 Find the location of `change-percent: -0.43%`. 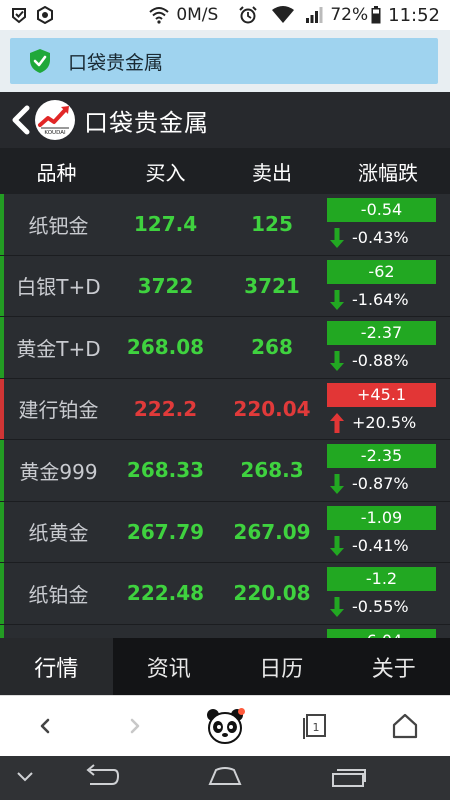

change-percent: -0.43% is located at coordinates (380, 237).